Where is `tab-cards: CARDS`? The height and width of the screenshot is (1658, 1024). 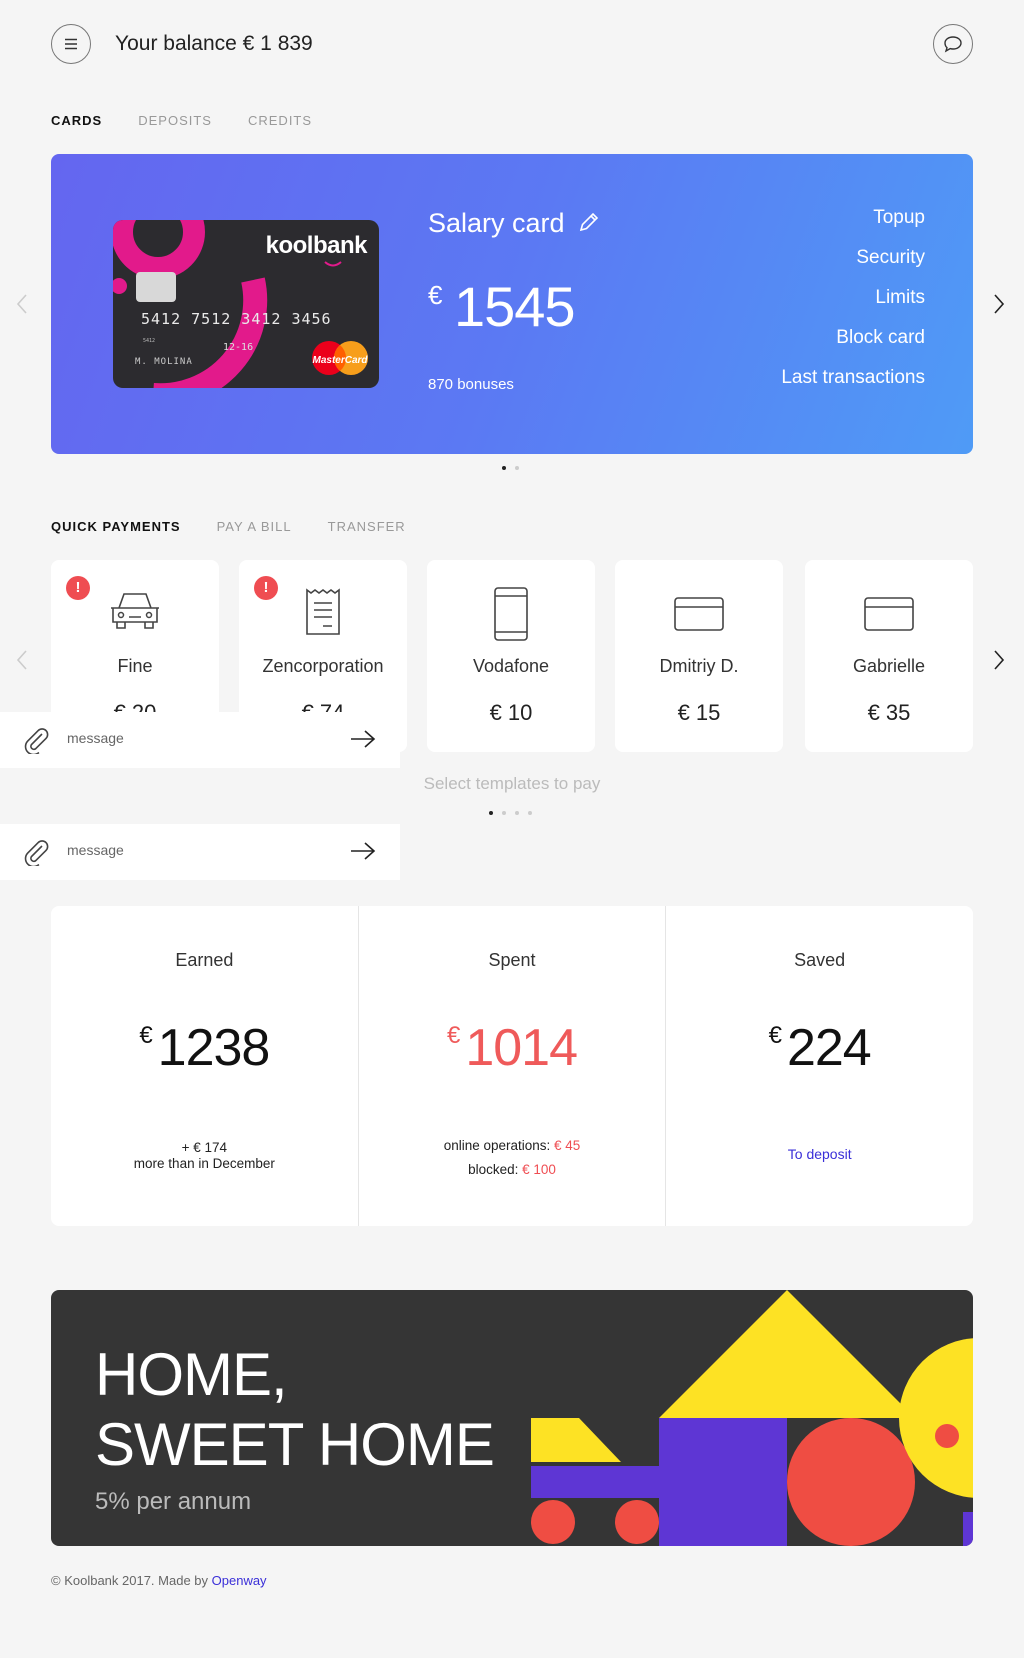 tab-cards: CARDS is located at coordinates (76, 122).